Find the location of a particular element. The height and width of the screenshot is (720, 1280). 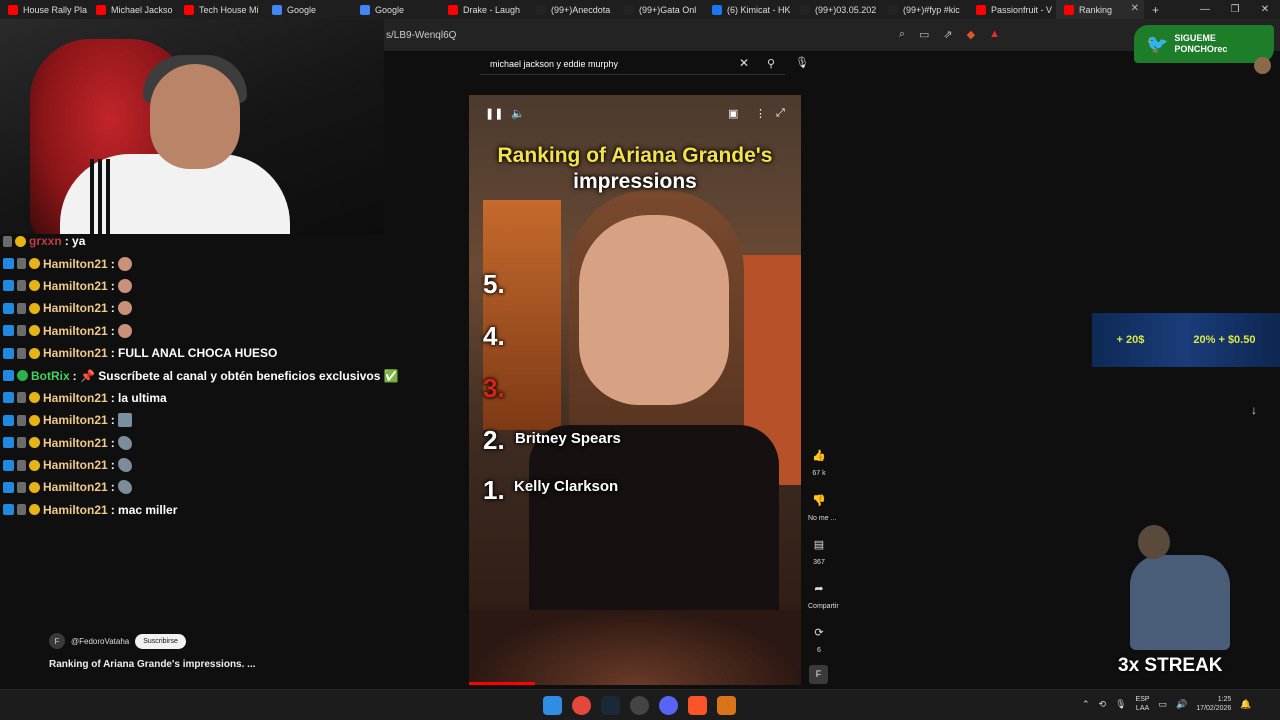

mic-icon: 🎙 is located at coordinates (802, 62).